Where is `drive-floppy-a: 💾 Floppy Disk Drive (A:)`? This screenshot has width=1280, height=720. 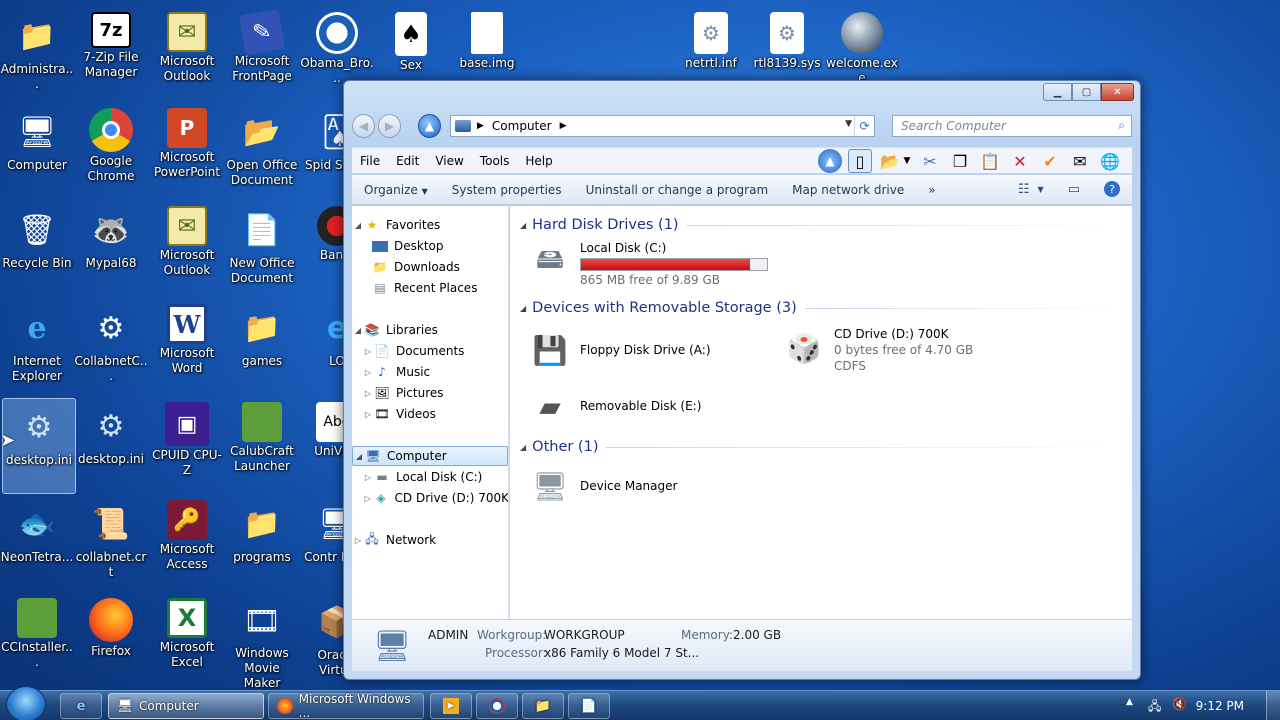
drive-floppy-a: 💾 Floppy Disk Drive (A:) is located at coordinates (618, 350).